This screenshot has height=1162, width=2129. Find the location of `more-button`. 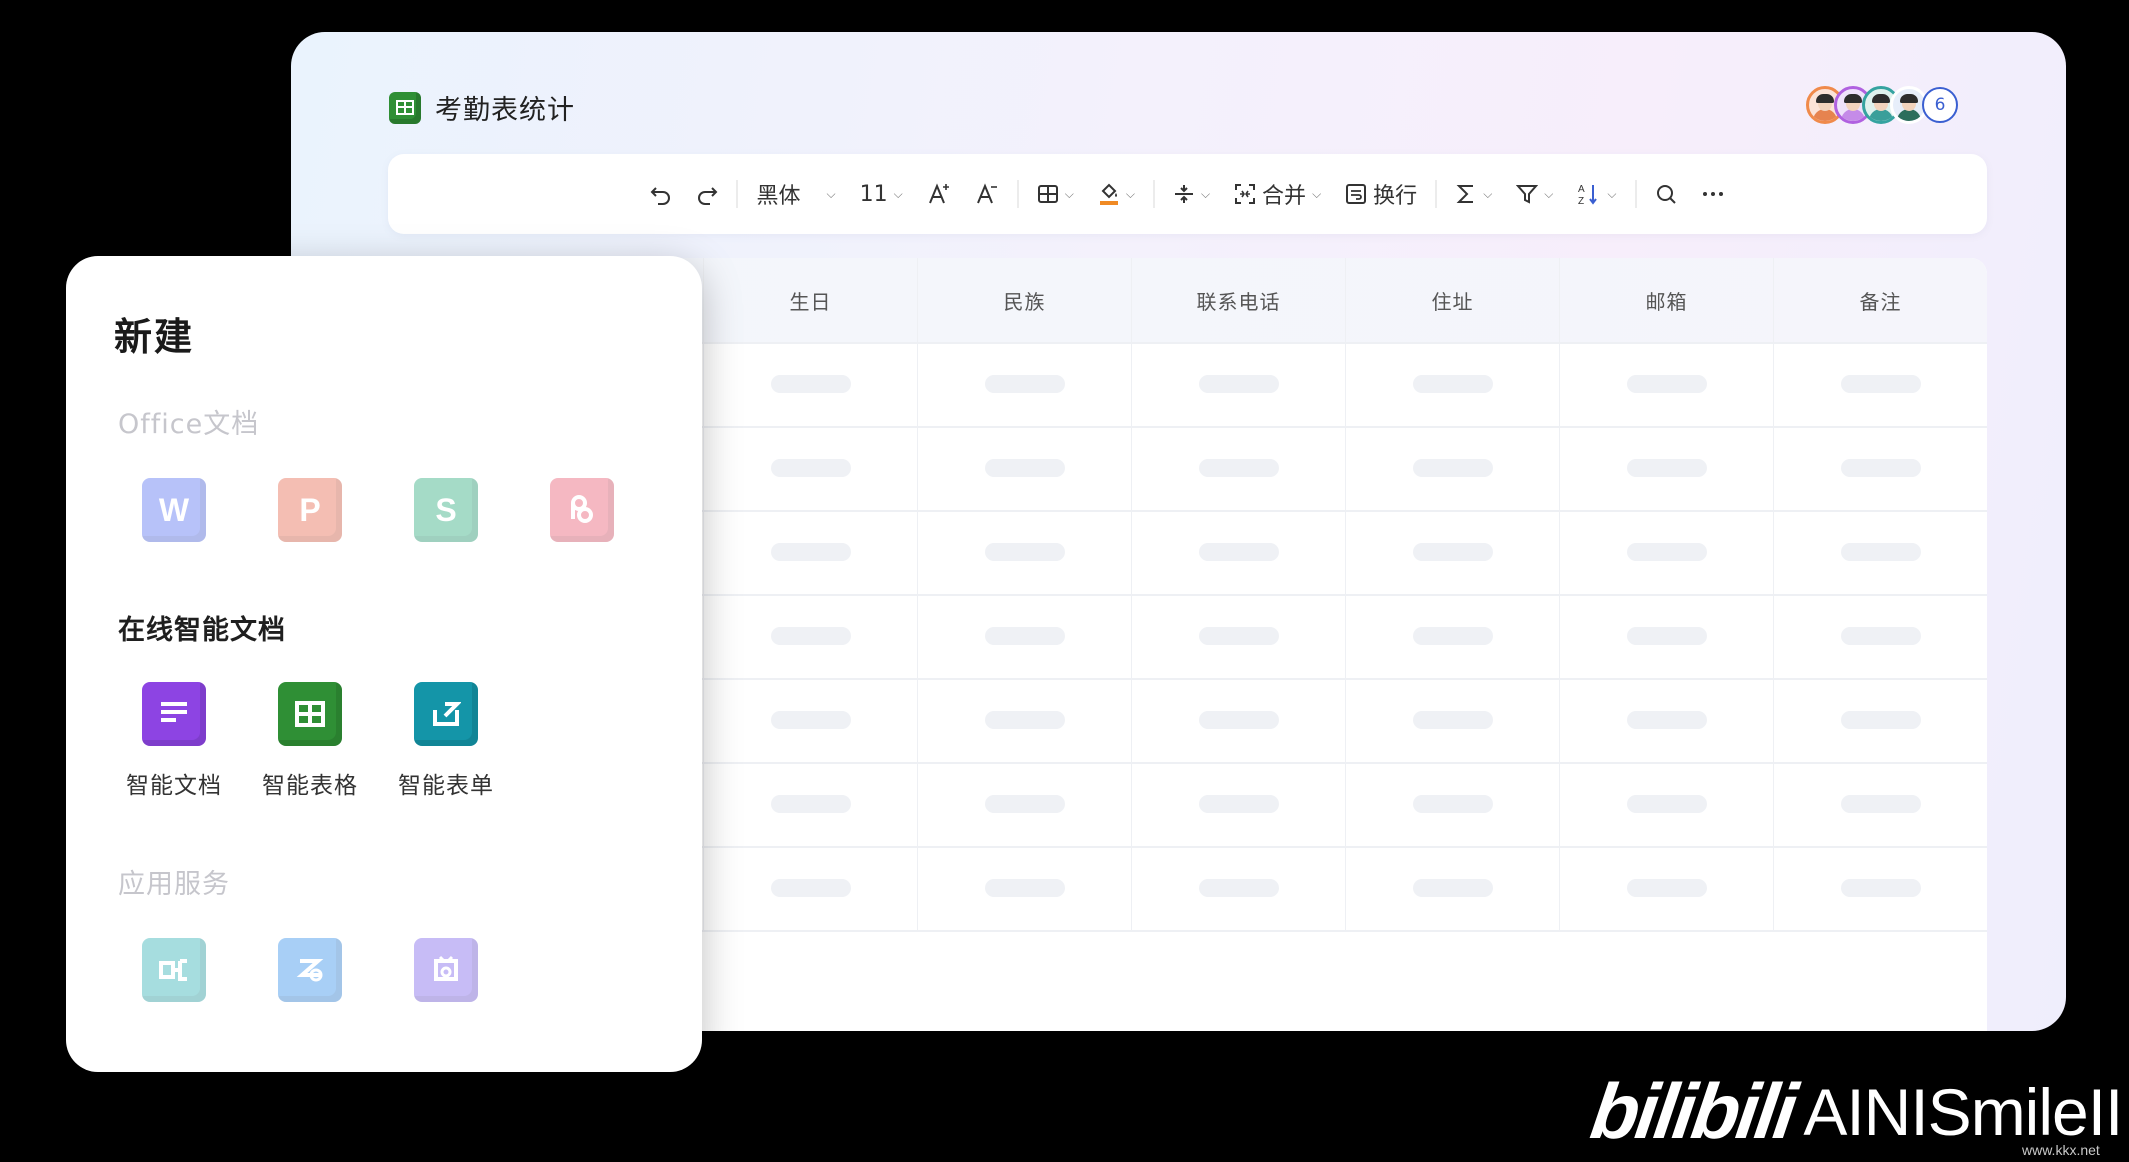

more-button is located at coordinates (1713, 194).